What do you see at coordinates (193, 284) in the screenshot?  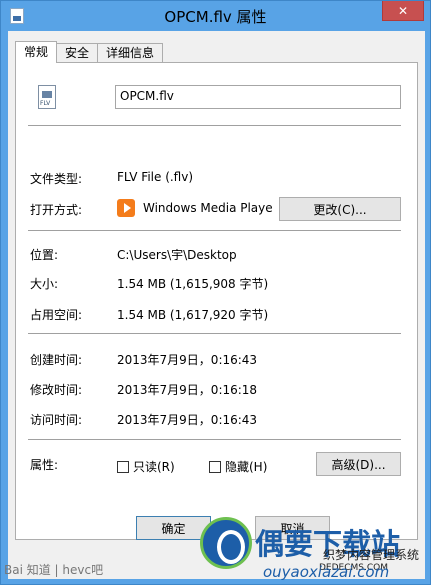 I see `size-value: 1.54 MB (1,615,908 字节)` at bounding box center [193, 284].